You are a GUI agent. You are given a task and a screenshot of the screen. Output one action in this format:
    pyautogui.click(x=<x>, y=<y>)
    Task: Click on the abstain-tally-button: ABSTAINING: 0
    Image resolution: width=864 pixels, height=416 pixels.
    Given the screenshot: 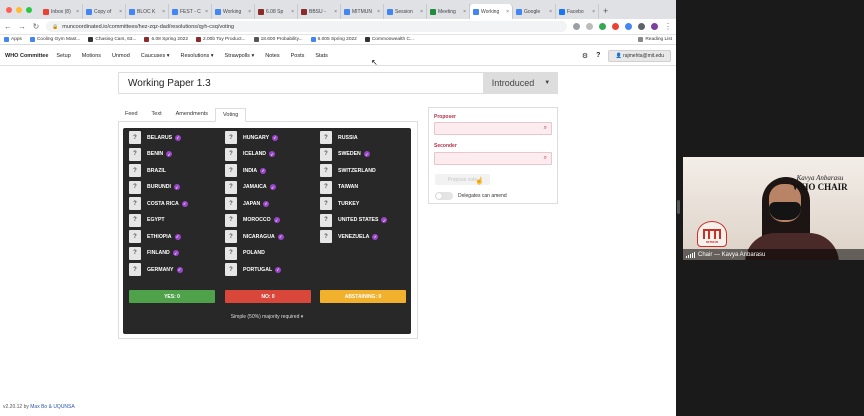 What is the action you would take?
    pyautogui.click(x=363, y=296)
    